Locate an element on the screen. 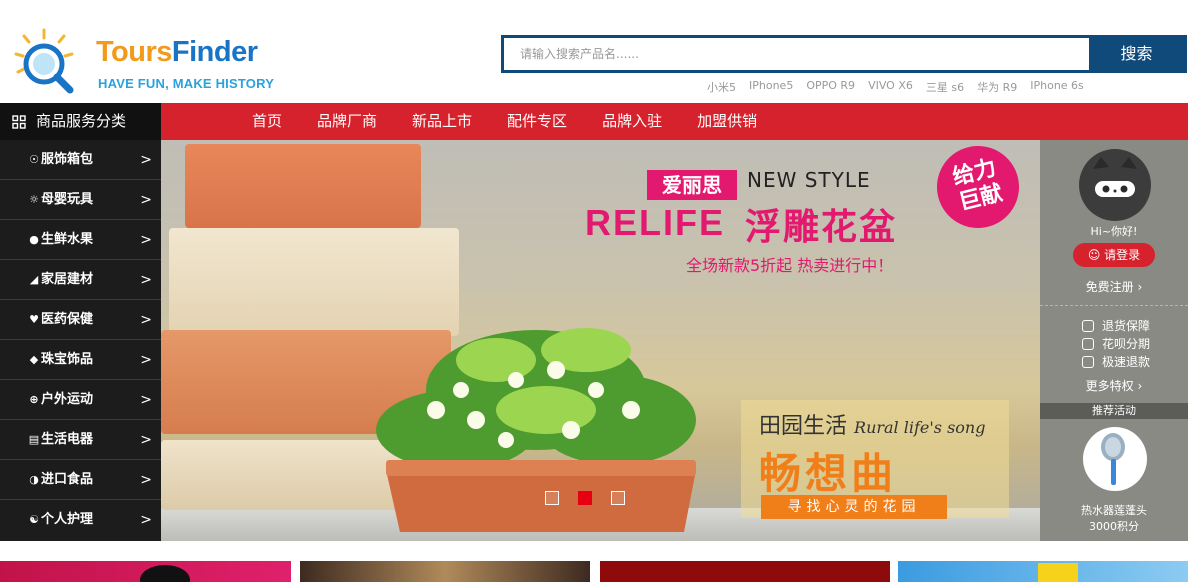 The width and height of the screenshot is (1188, 582). perk-label: 退货保障 is located at coordinates (1126, 326).